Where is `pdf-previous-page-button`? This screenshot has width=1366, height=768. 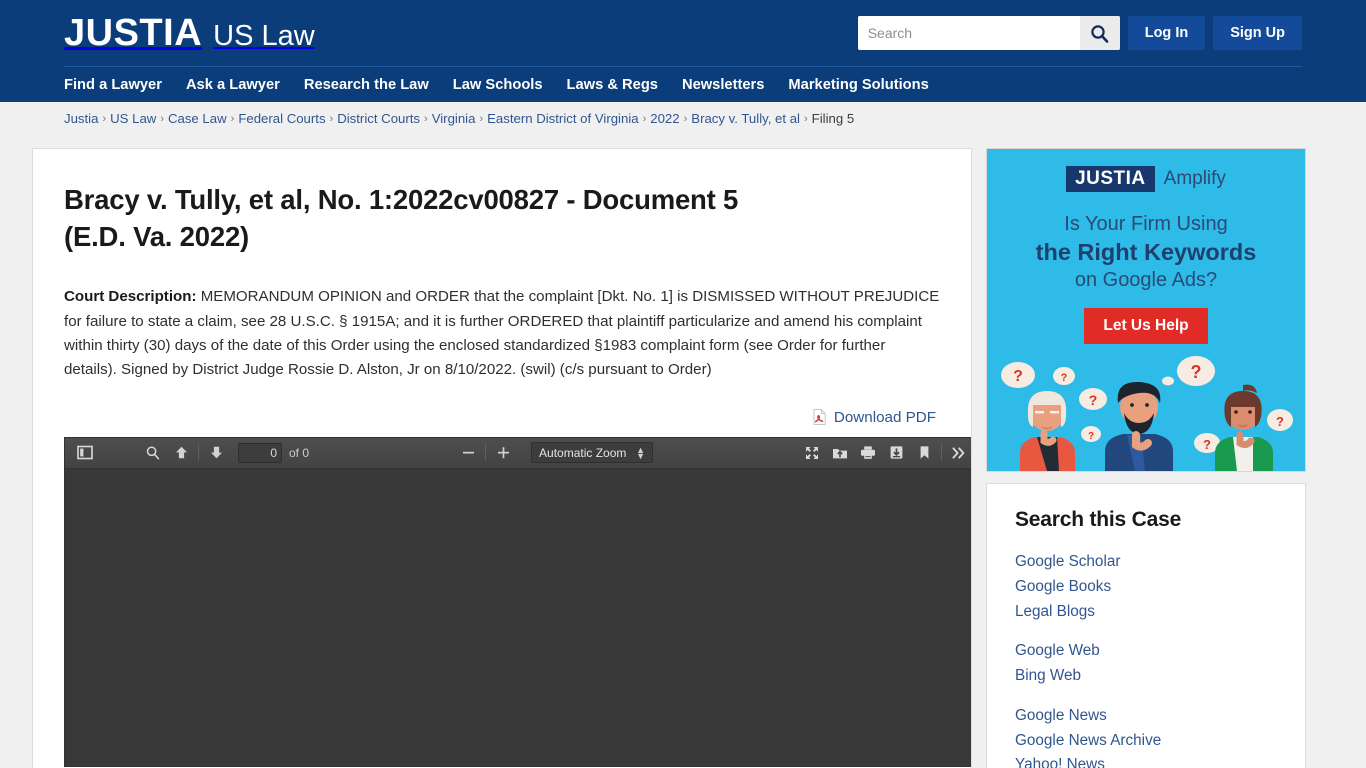 pdf-previous-page-button is located at coordinates (181, 453).